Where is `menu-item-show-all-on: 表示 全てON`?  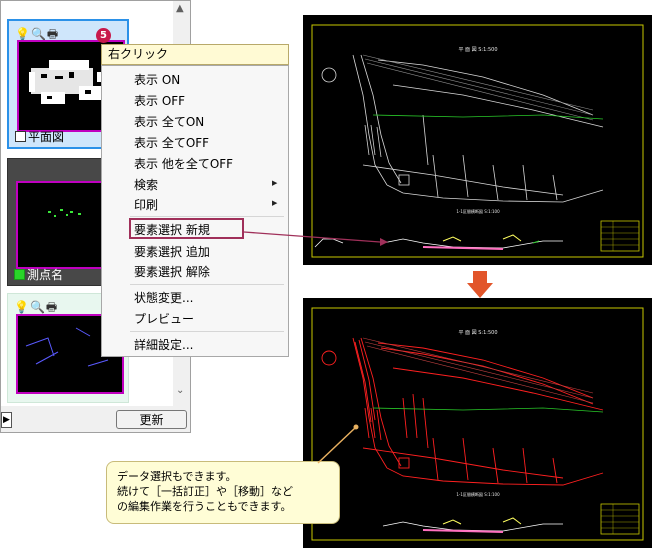 menu-item-show-all-on: 表示 全てON is located at coordinates (169, 121).